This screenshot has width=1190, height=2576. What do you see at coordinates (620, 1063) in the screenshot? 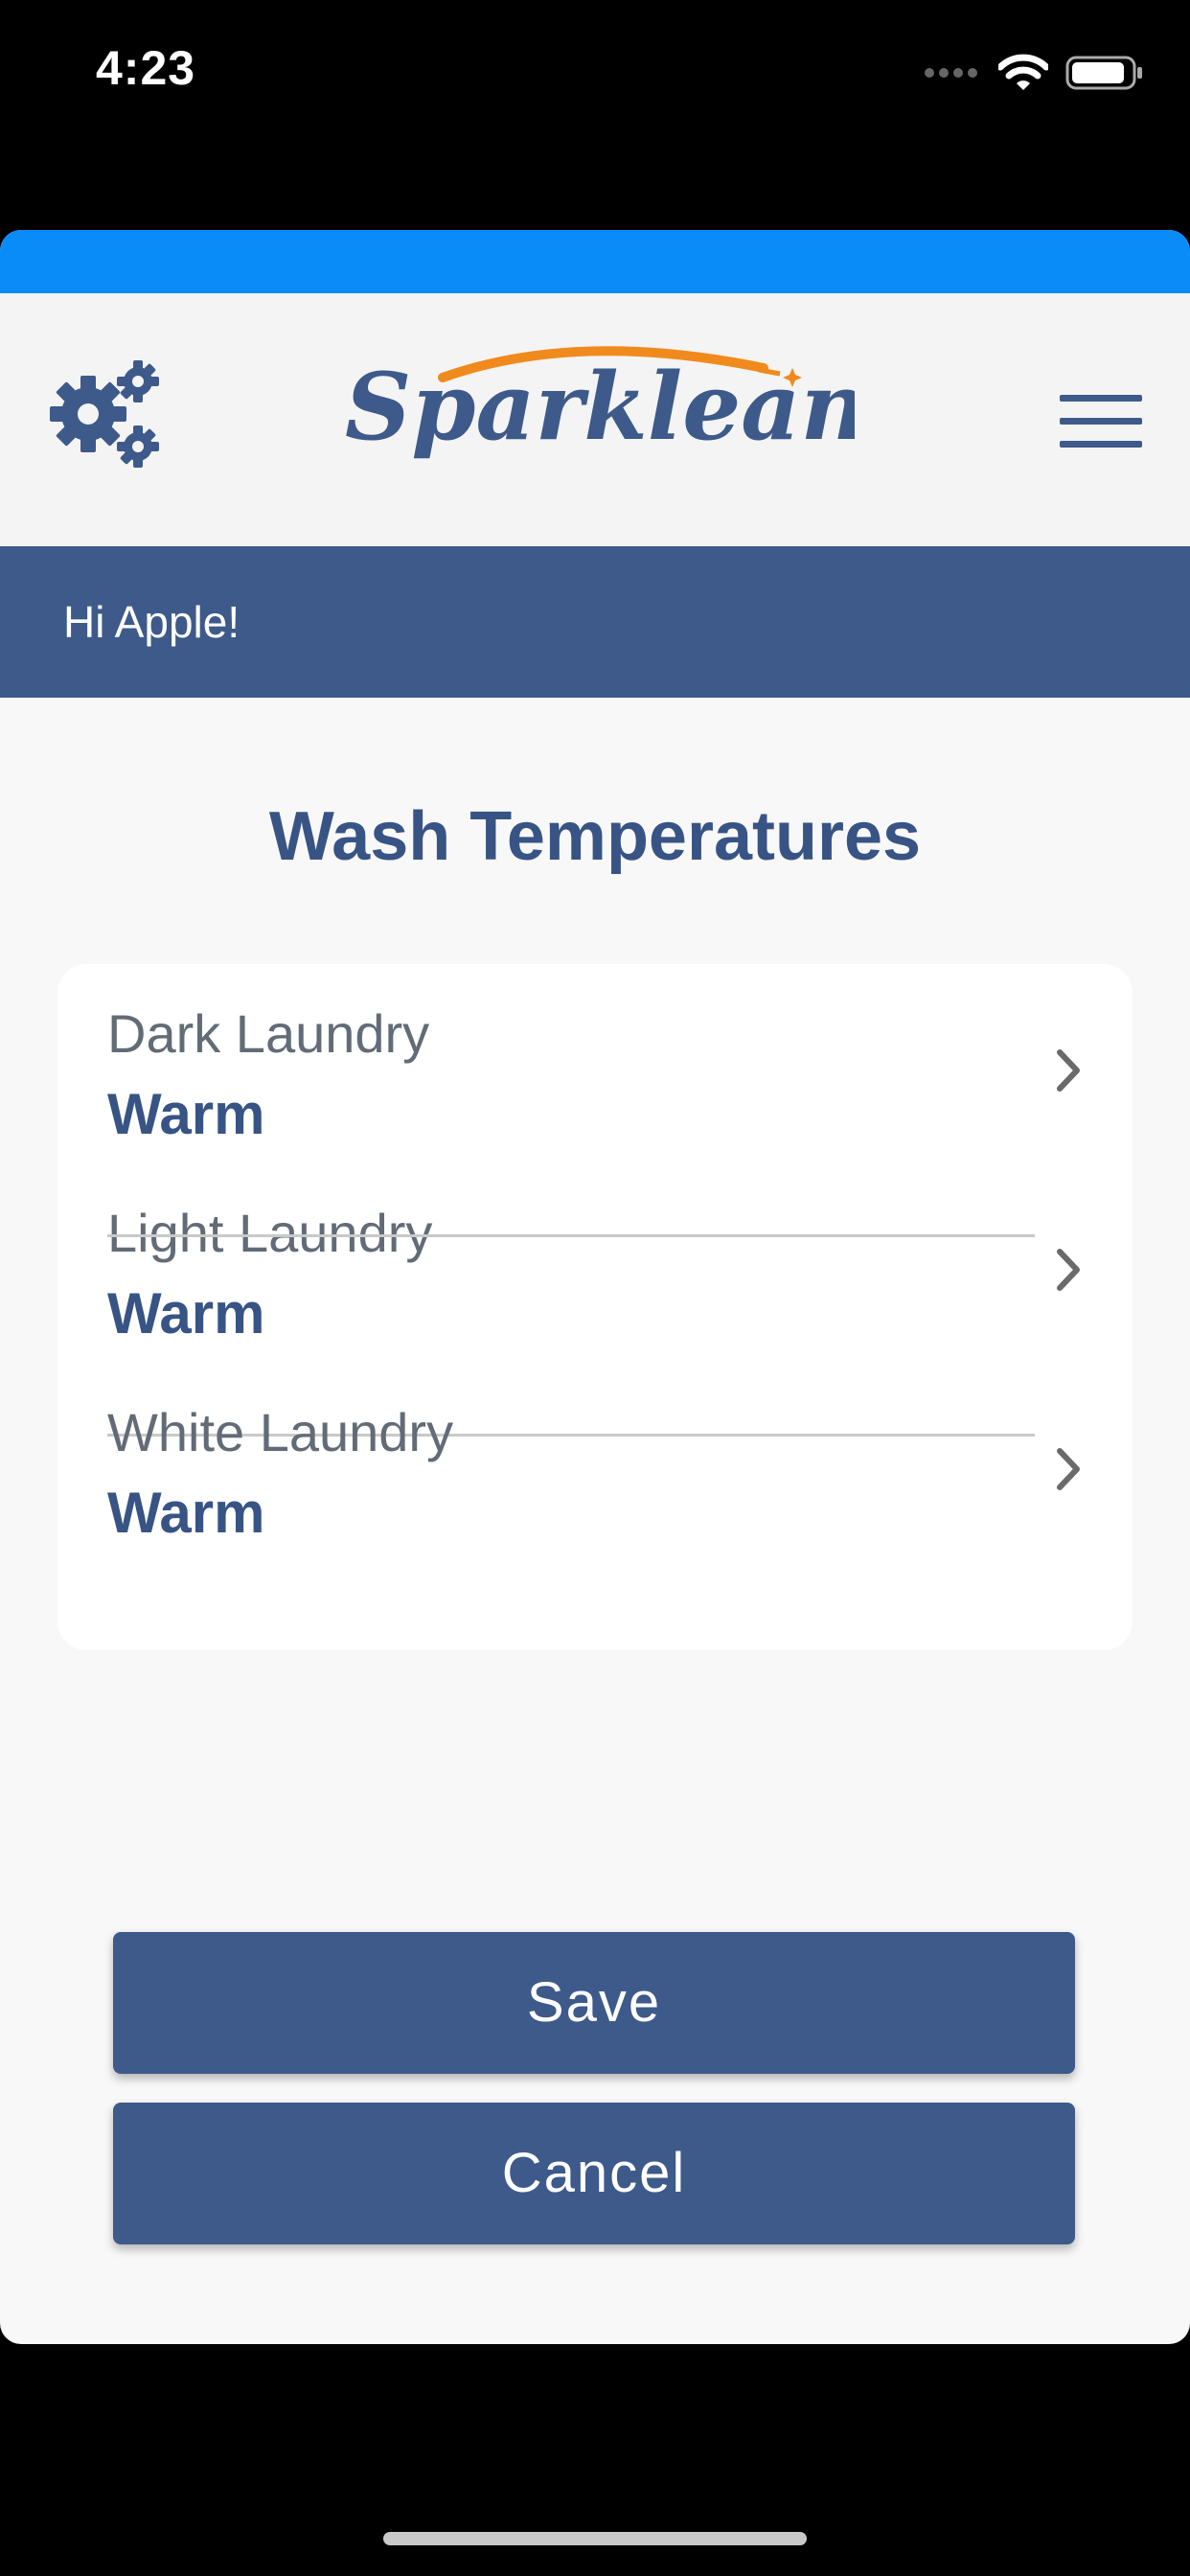
I see `list-item-dark-laundry: Dark Laundry Warm` at bounding box center [620, 1063].